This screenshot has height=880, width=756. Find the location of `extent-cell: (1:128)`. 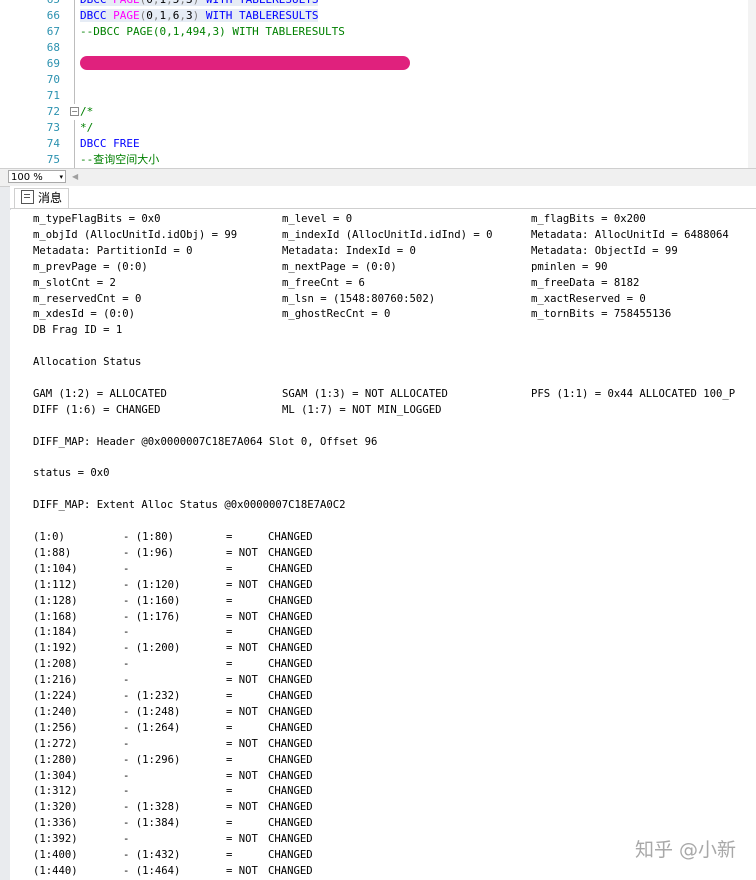

extent-cell: (1:128) is located at coordinates (55, 600).